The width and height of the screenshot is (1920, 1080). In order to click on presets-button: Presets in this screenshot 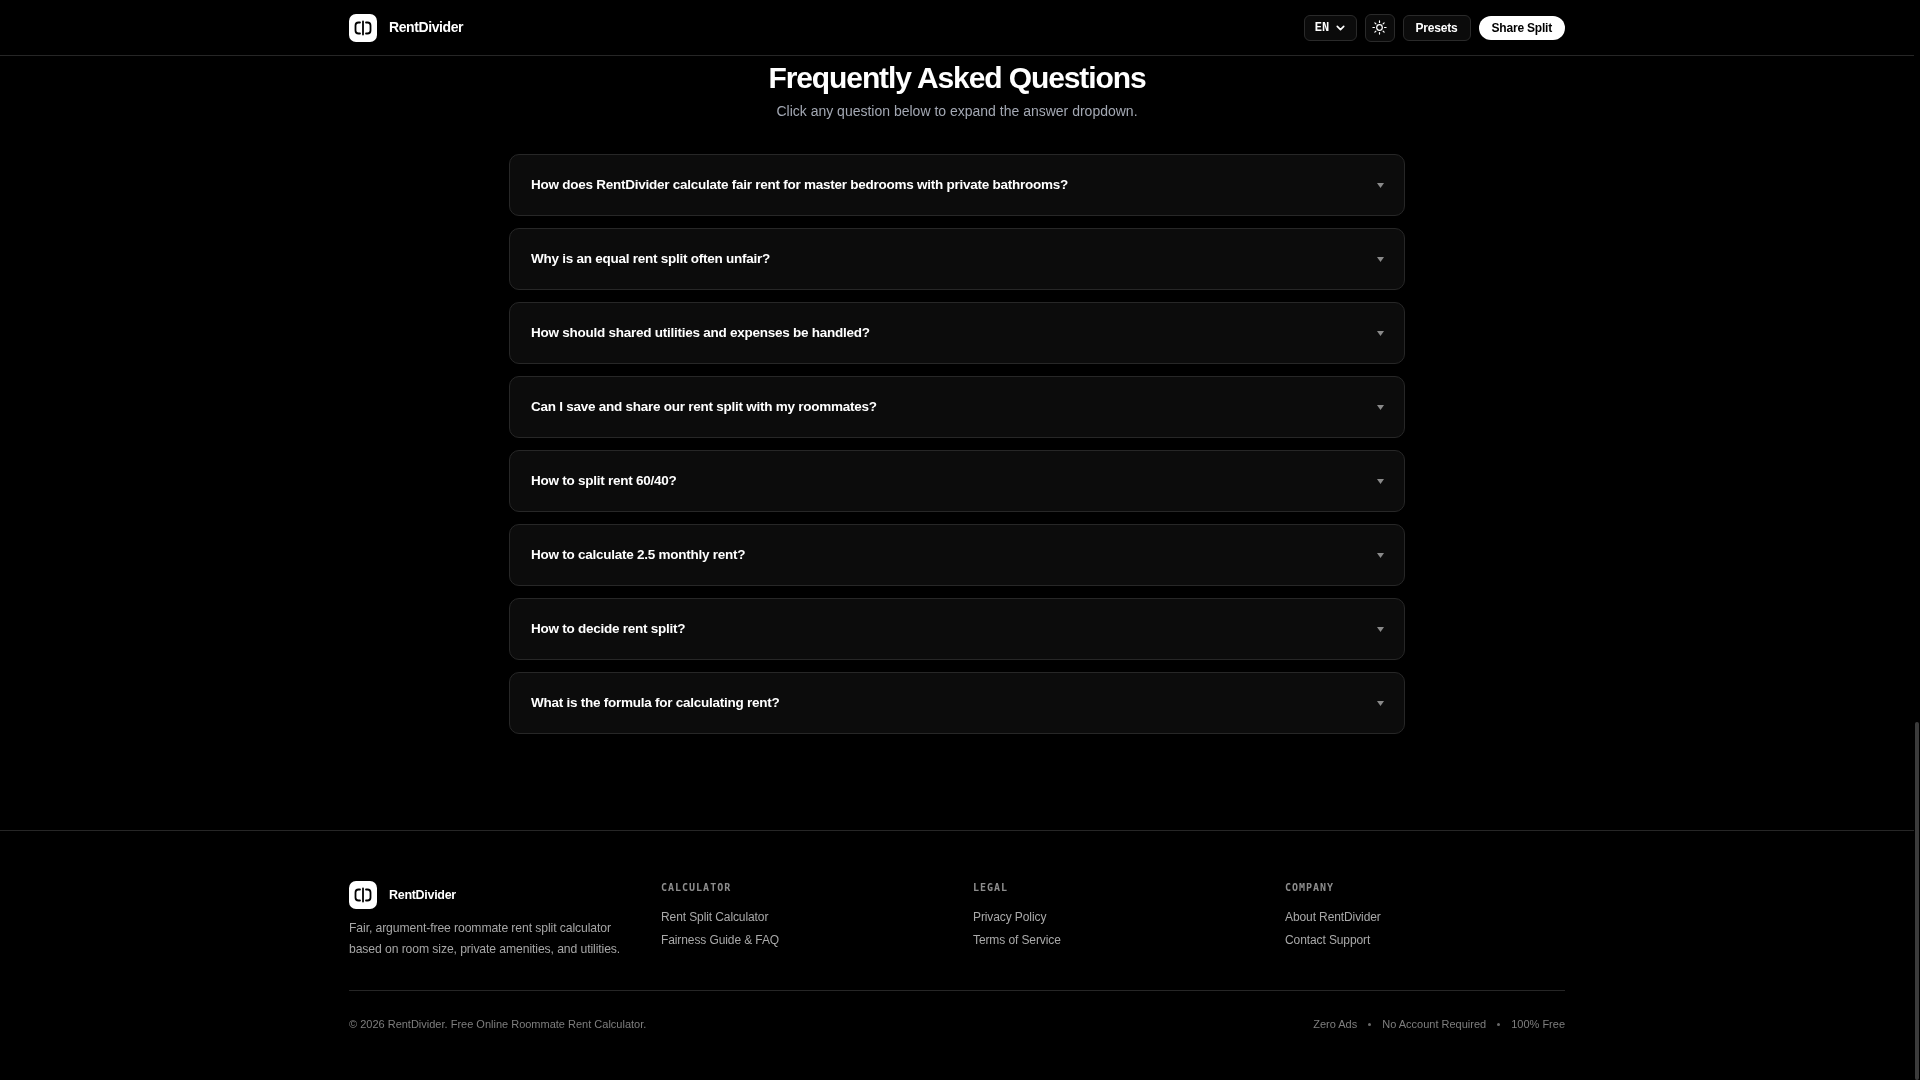, I will do `click(1436, 27)`.